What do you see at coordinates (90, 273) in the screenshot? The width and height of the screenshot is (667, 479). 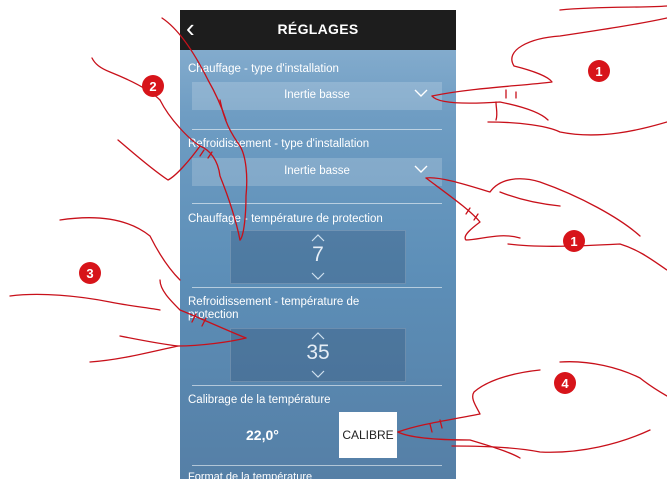 I see `callout-badge: 3` at bounding box center [90, 273].